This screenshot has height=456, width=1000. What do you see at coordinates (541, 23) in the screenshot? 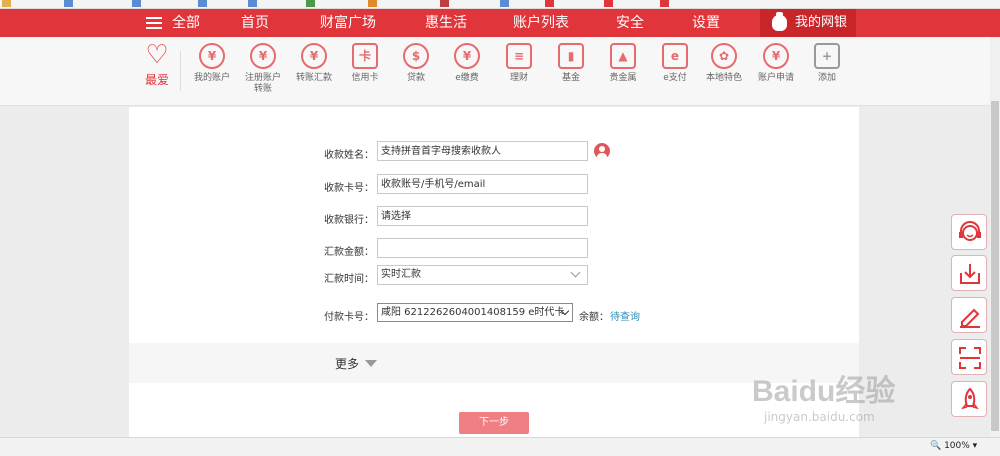
I see `nav-item-accounts: 账户列表` at bounding box center [541, 23].